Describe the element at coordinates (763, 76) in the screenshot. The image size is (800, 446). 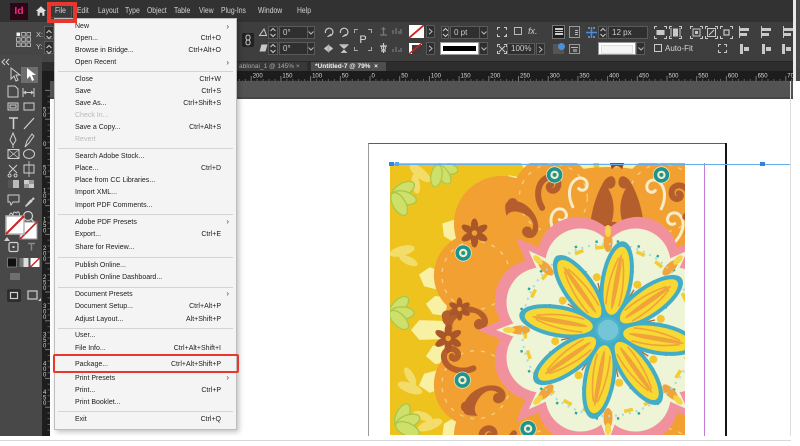
I see `svg-text: 650` at that location.